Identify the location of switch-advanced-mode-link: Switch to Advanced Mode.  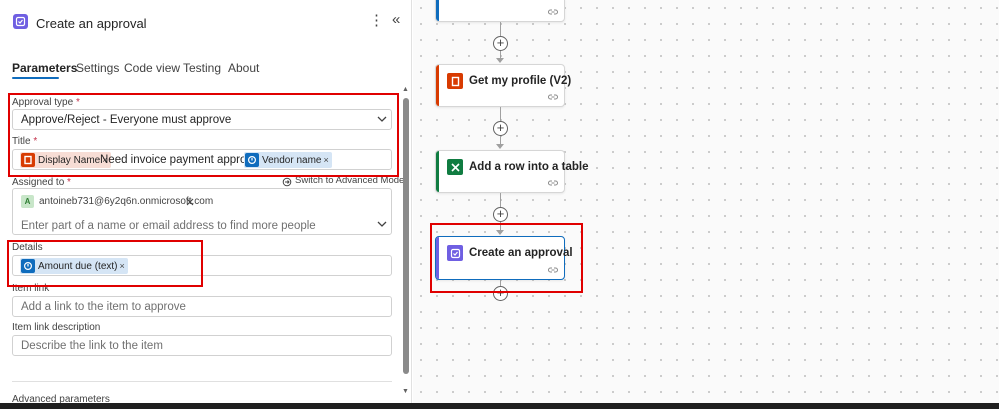
(343, 180).